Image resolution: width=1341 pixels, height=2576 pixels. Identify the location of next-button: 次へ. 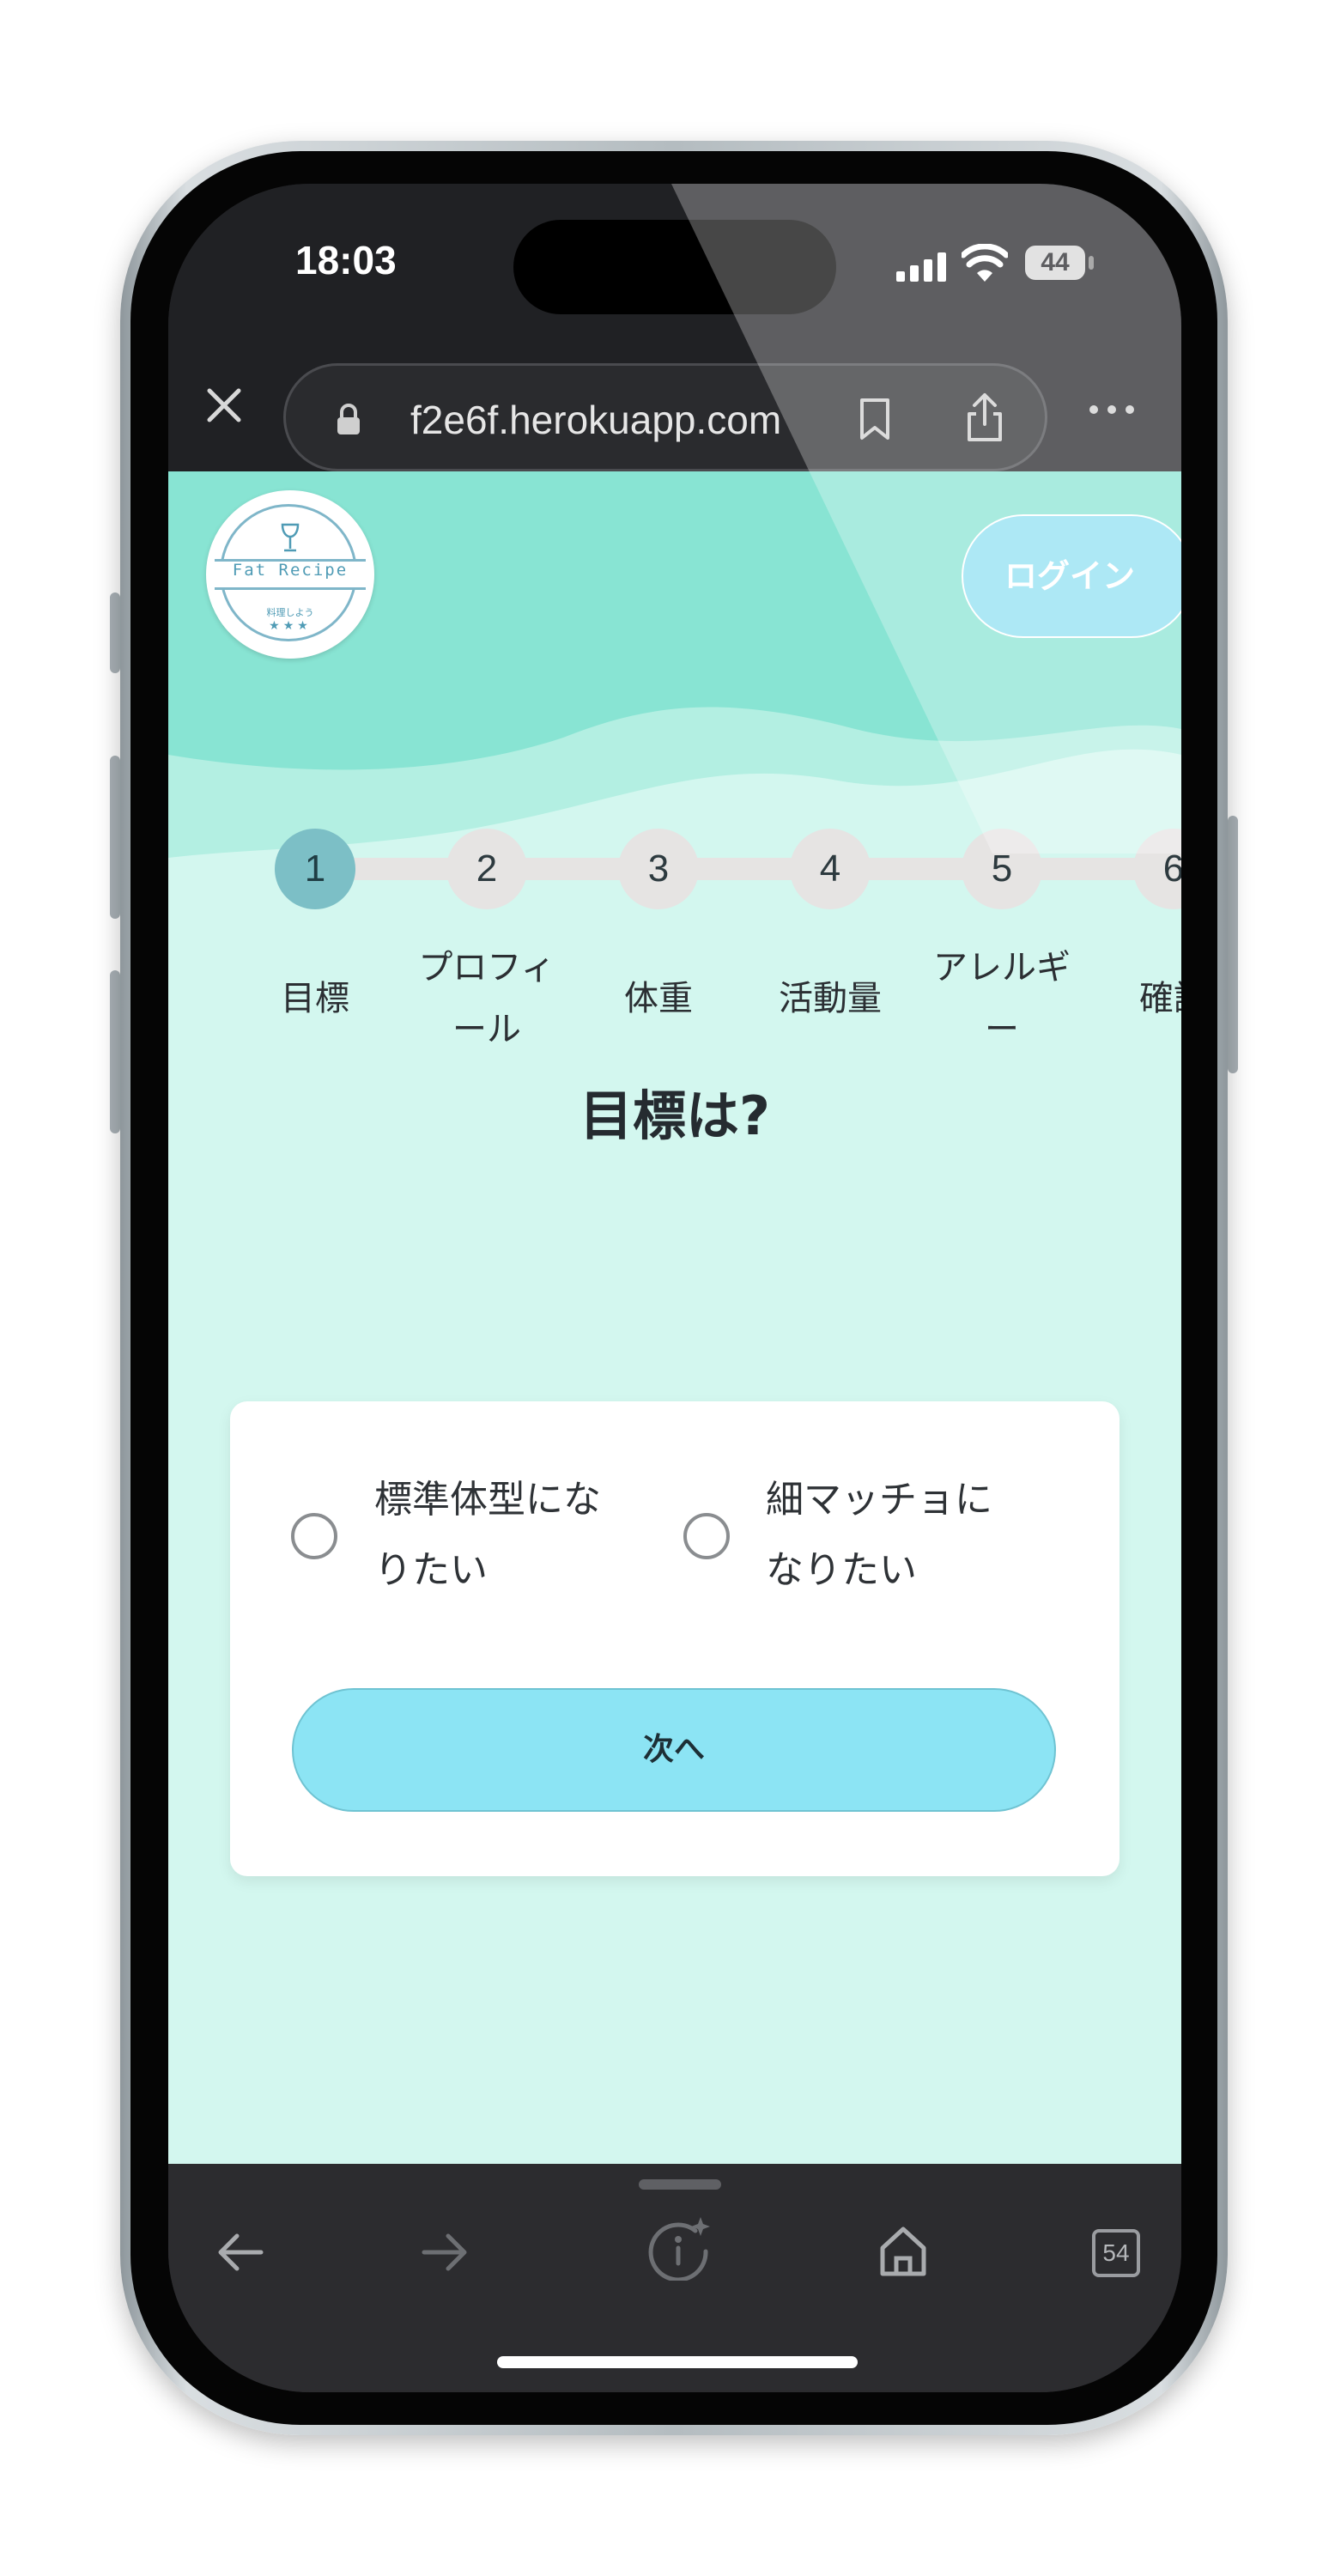
(674, 1750).